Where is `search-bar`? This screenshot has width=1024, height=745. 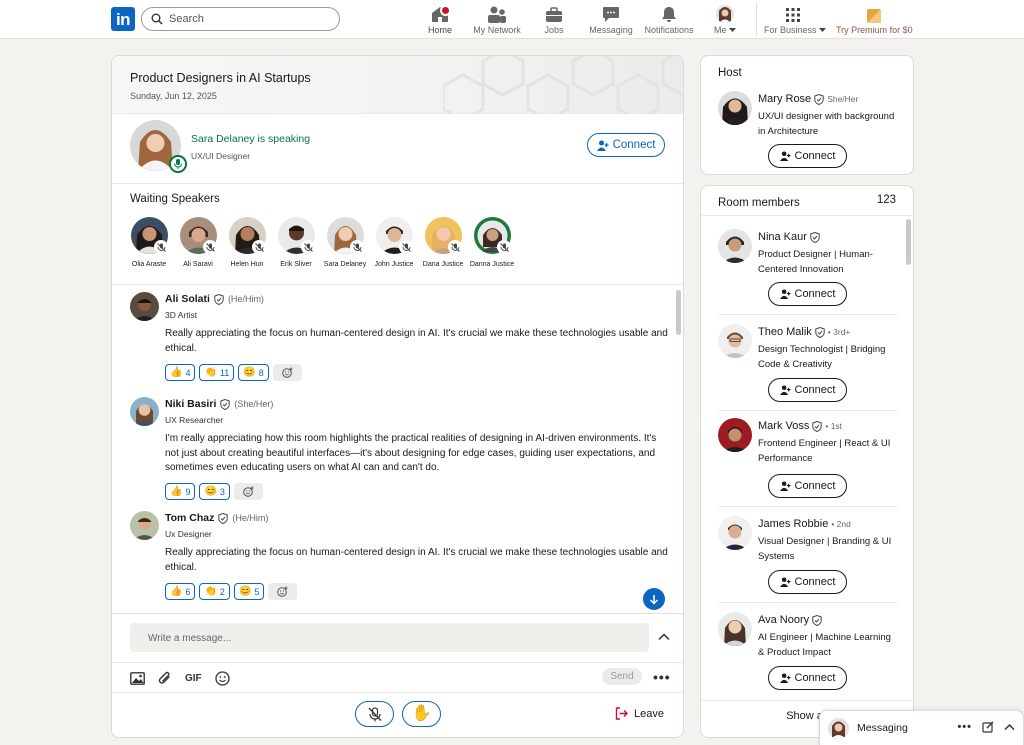
search-bar is located at coordinates (240, 19).